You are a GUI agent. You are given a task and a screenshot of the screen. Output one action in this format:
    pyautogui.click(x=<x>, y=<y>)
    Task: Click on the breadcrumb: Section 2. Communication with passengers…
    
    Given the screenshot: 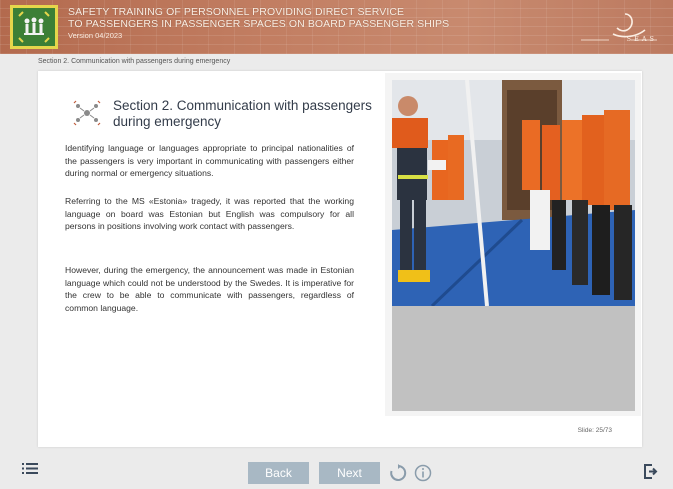 What is the action you would take?
    pyautogui.click(x=134, y=61)
    